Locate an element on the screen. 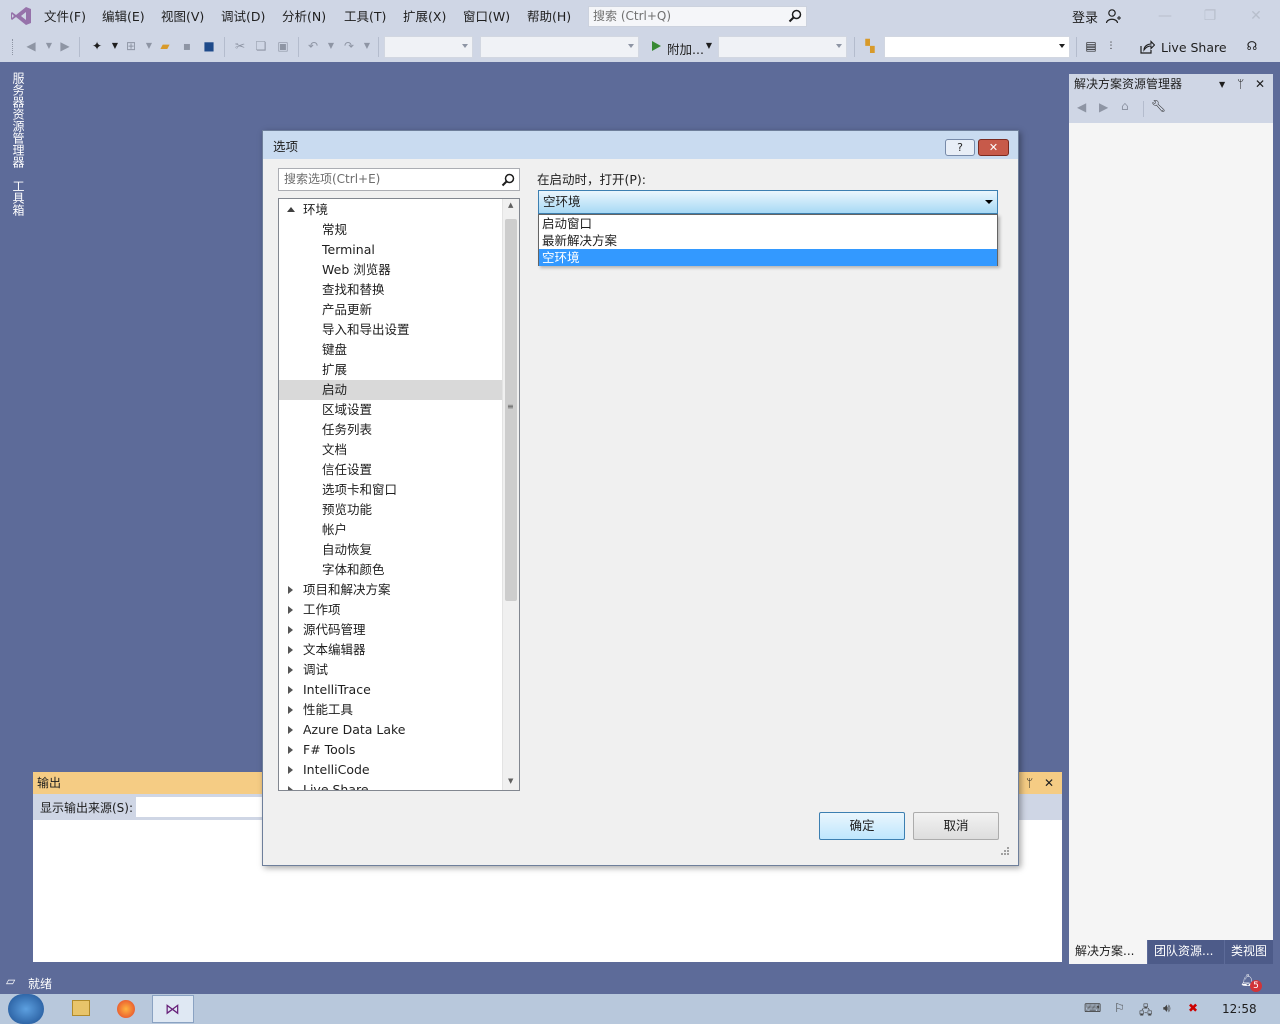 The height and width of the screenshot is (1024, 1280). add-item-icon: ⊞ is located at coordinates (131, 46).